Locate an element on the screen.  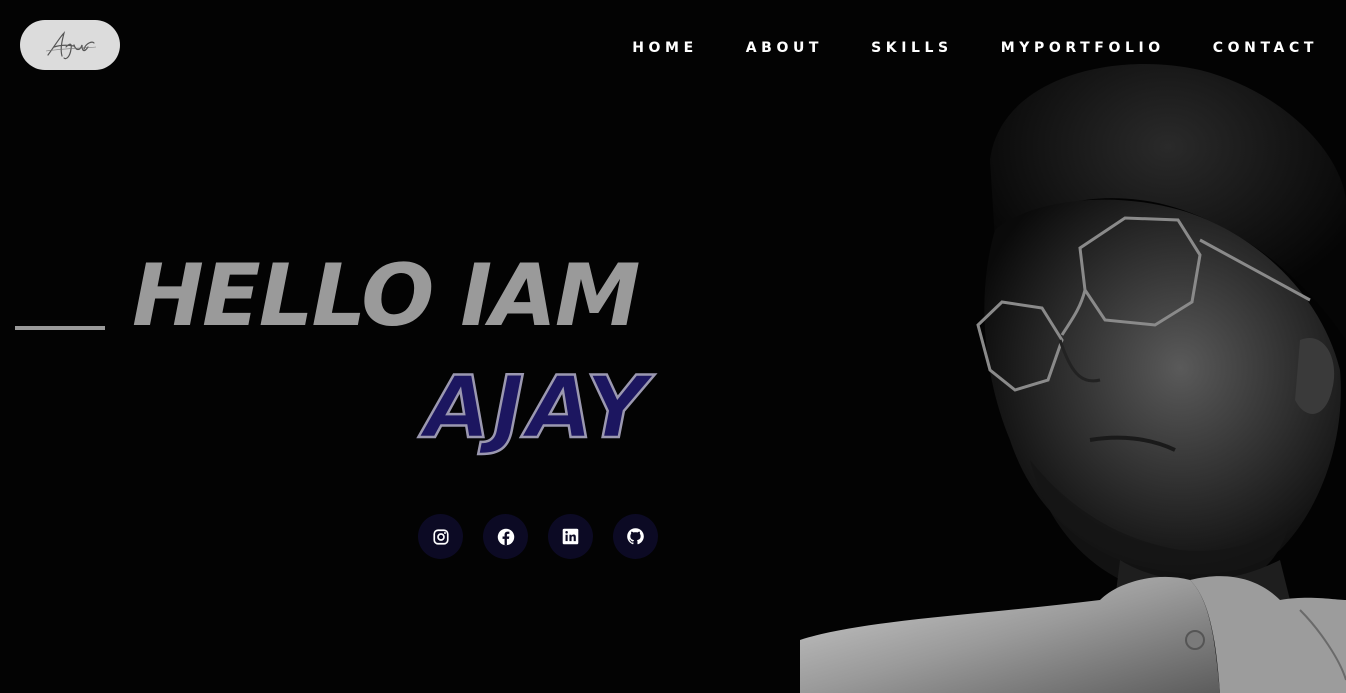
github-button is located at coordinates (635, 536).